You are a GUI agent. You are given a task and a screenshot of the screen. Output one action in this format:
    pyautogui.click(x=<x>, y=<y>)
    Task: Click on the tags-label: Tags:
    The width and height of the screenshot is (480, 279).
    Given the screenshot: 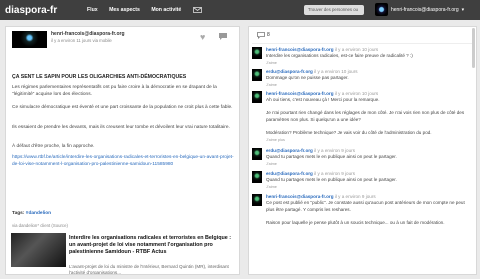 What is the action you would take?
    pyautogui.click(x=18, y=213)
    